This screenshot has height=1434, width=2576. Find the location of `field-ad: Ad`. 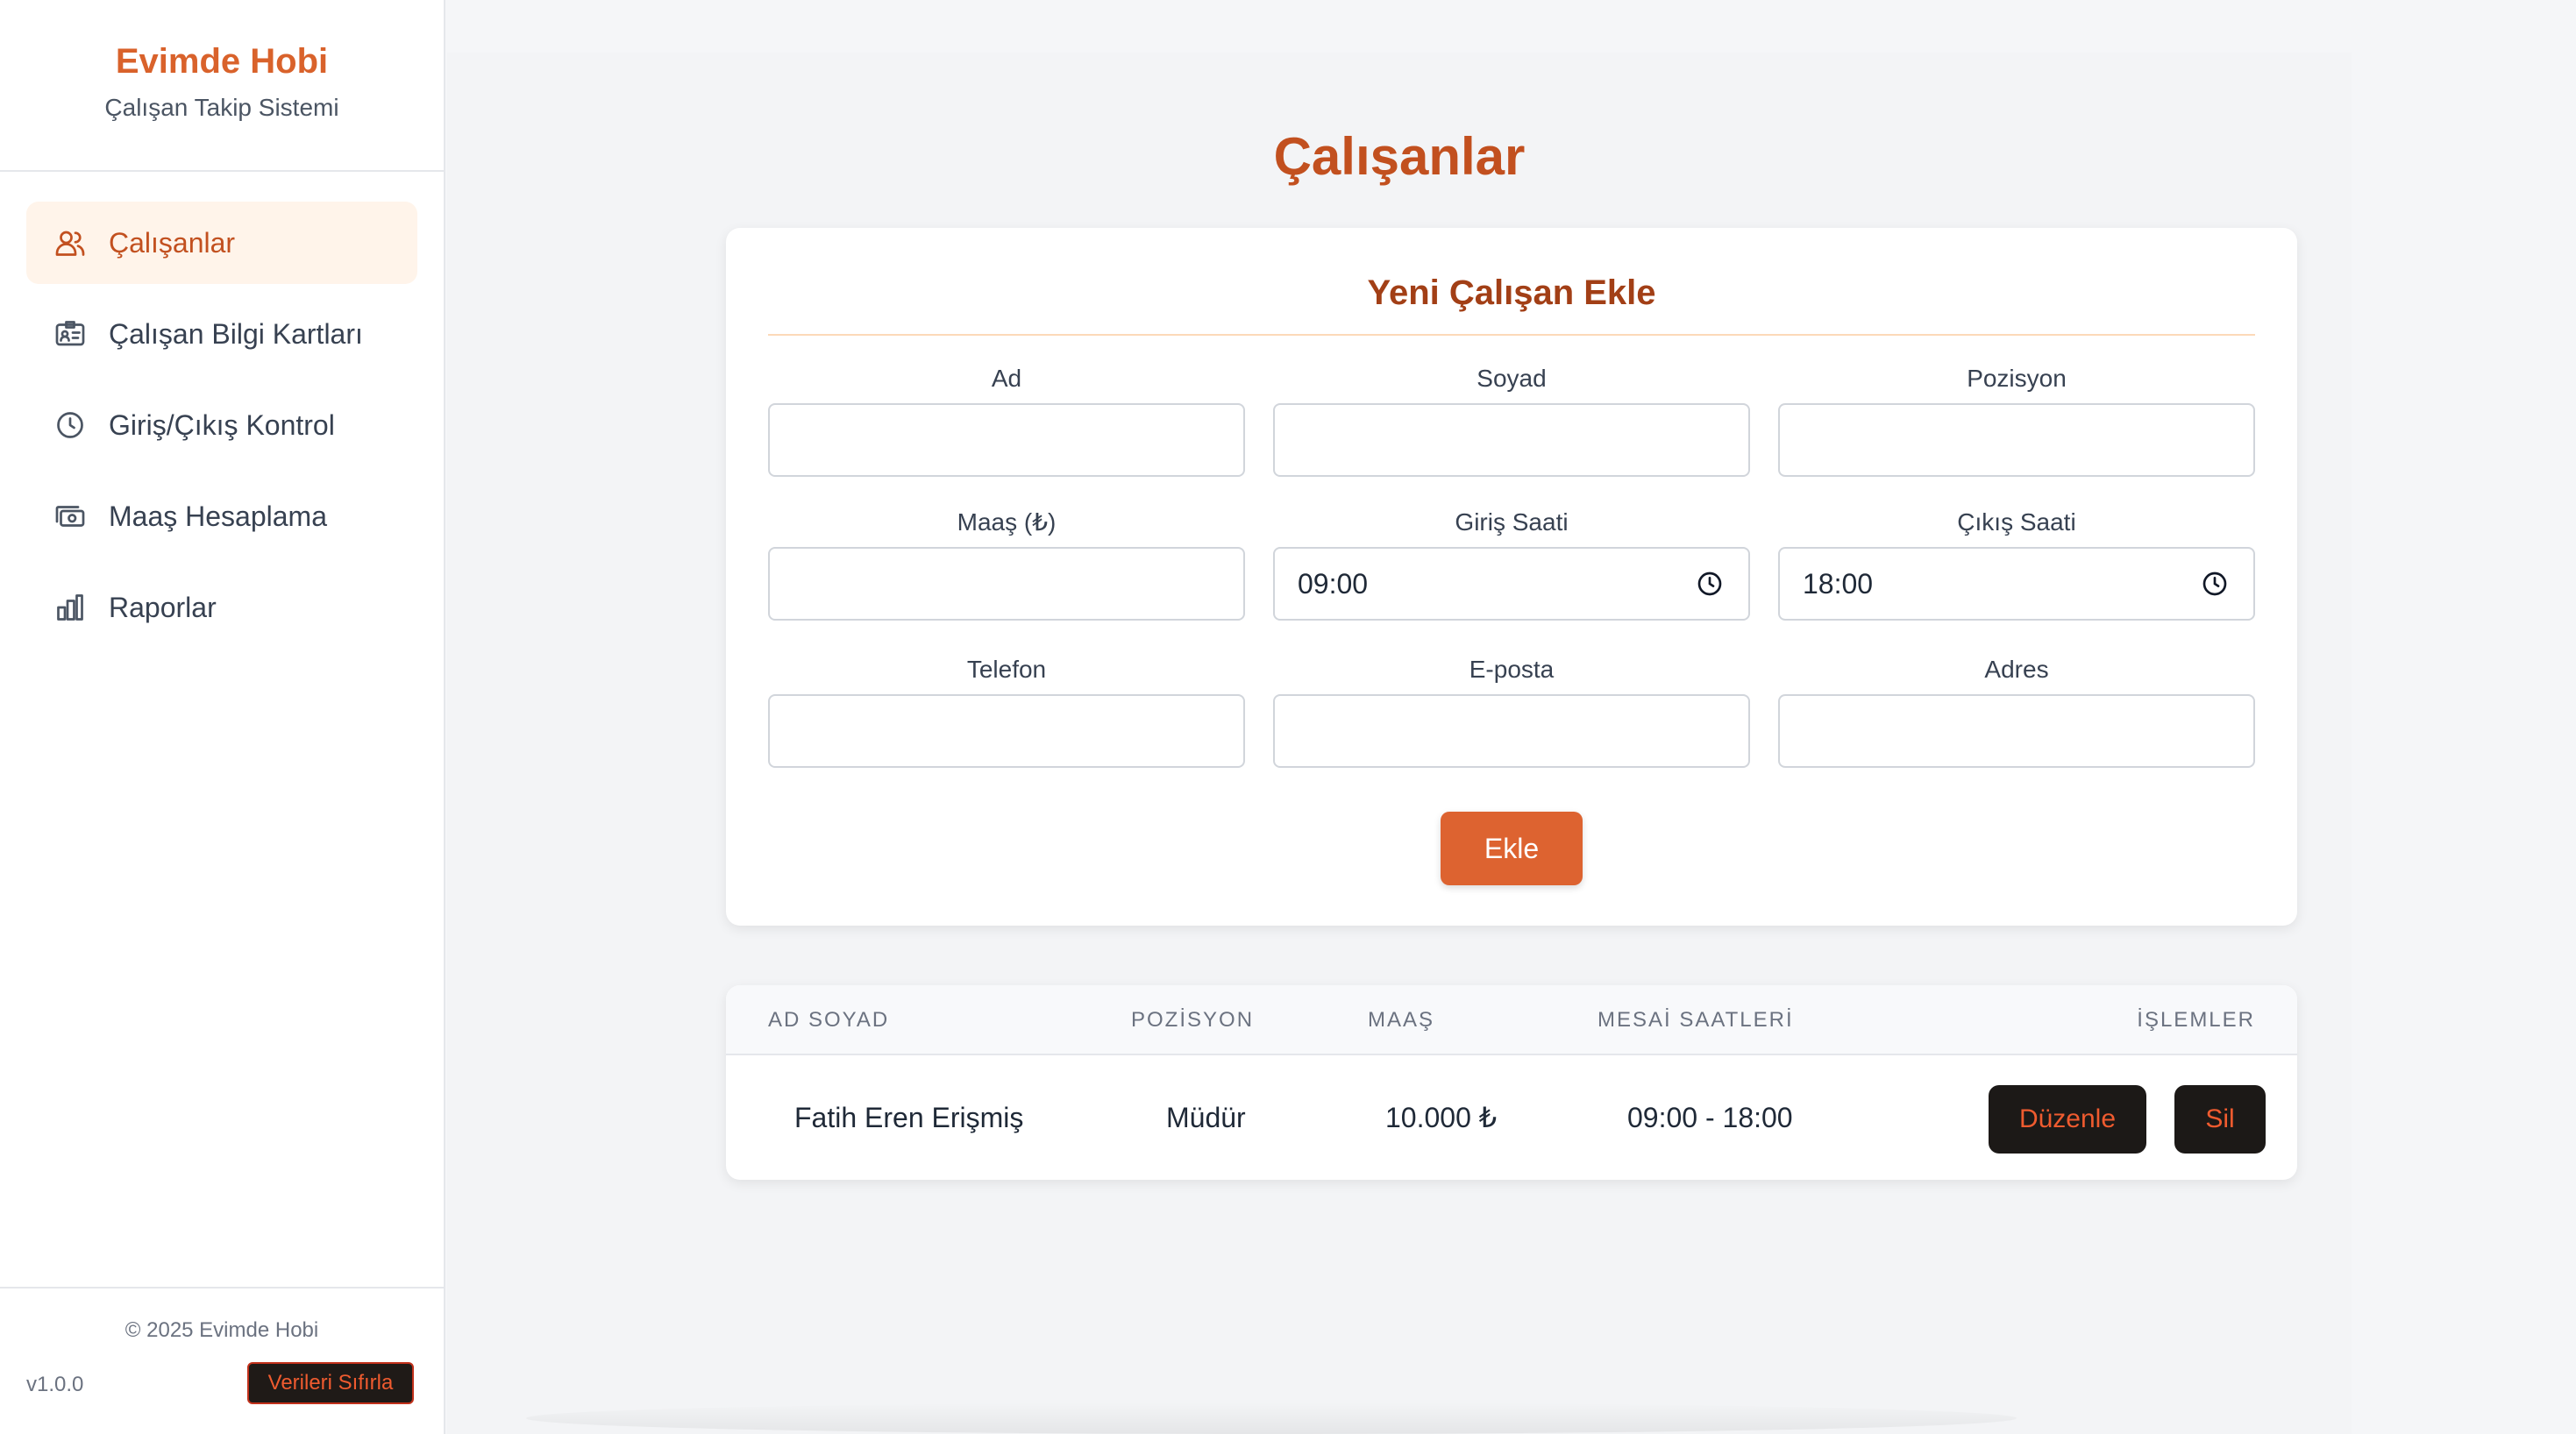

field-ad: Ad is located at coordinates (1006, 421).